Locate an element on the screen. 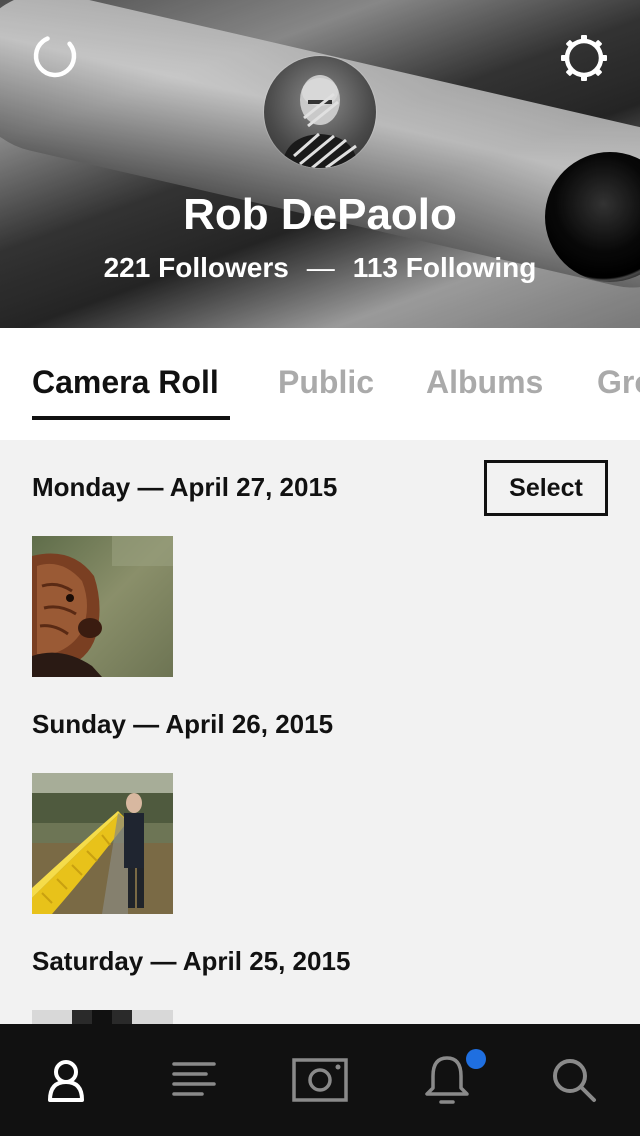  profile-tabs: Camera Roll Public Albums Groups is located at coordinates (320, 384).